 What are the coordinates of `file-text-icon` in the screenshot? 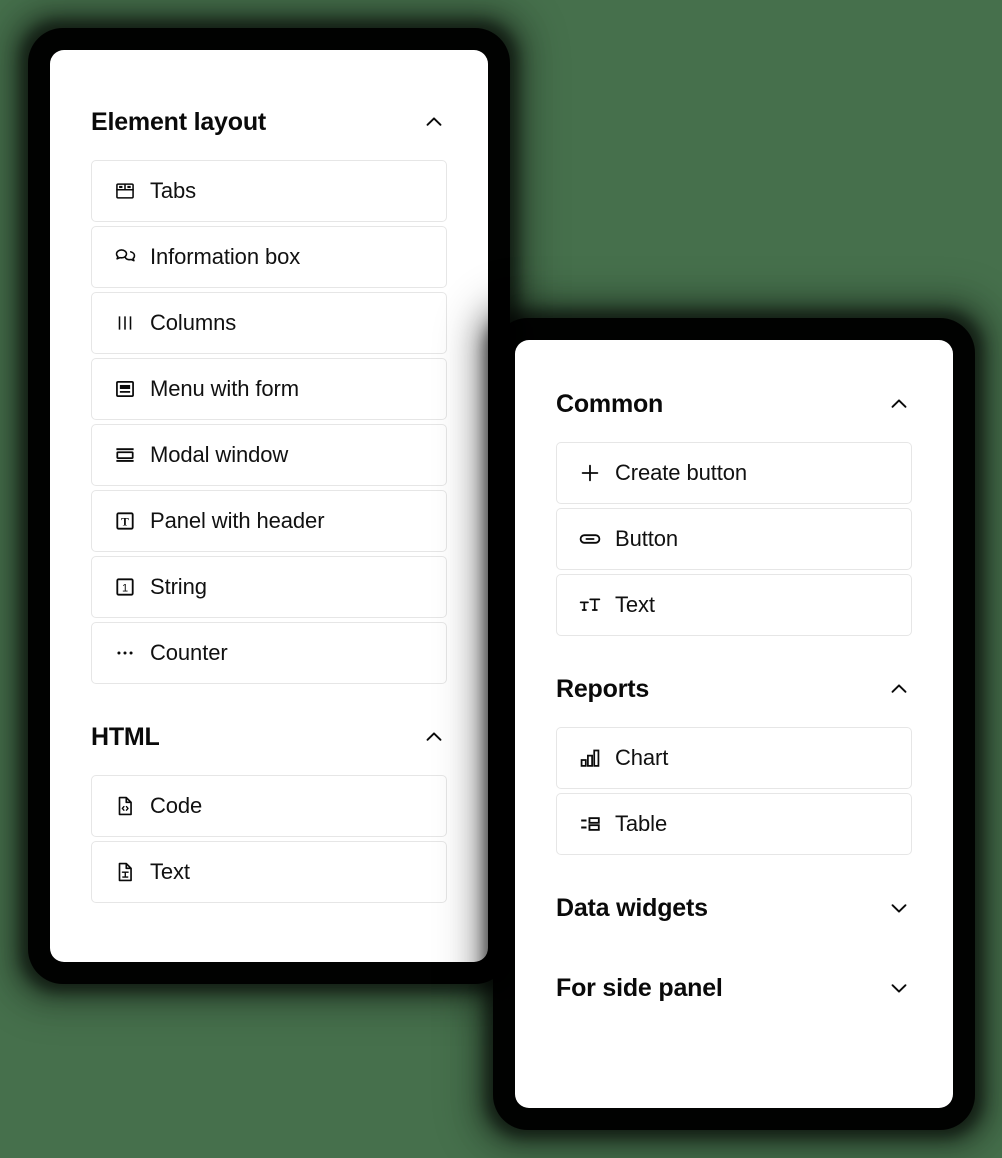 It's located at (125, 872).